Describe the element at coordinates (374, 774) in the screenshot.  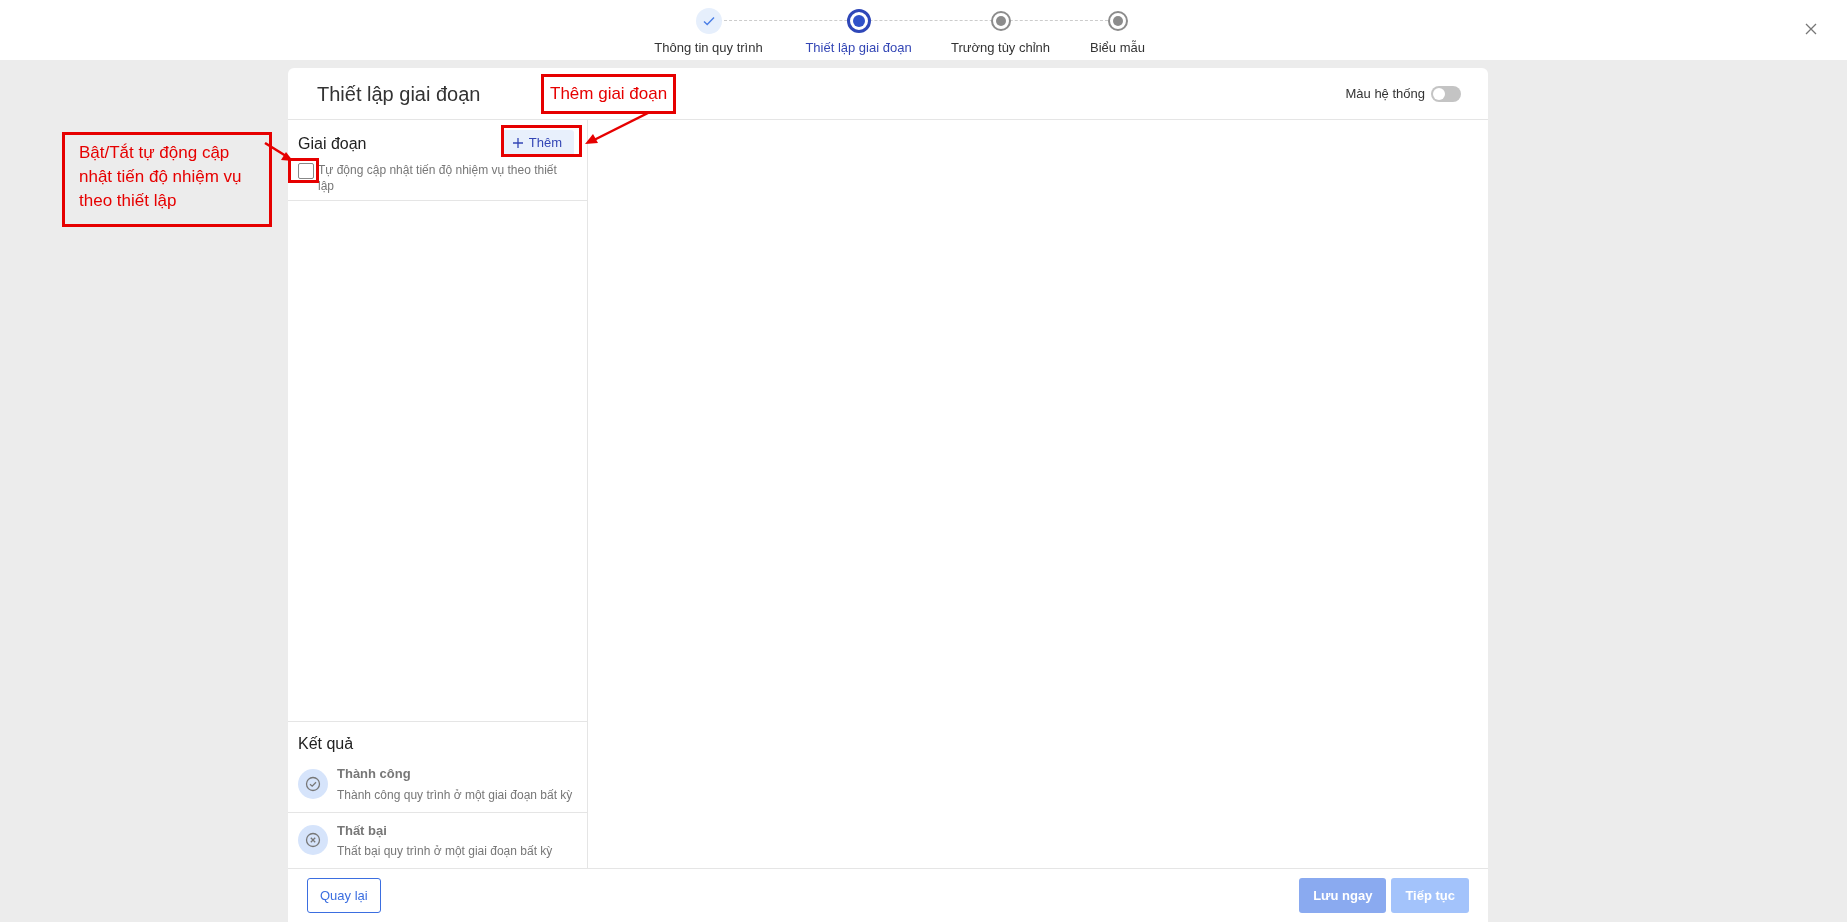
I see `result-name: Thành công` at that location.